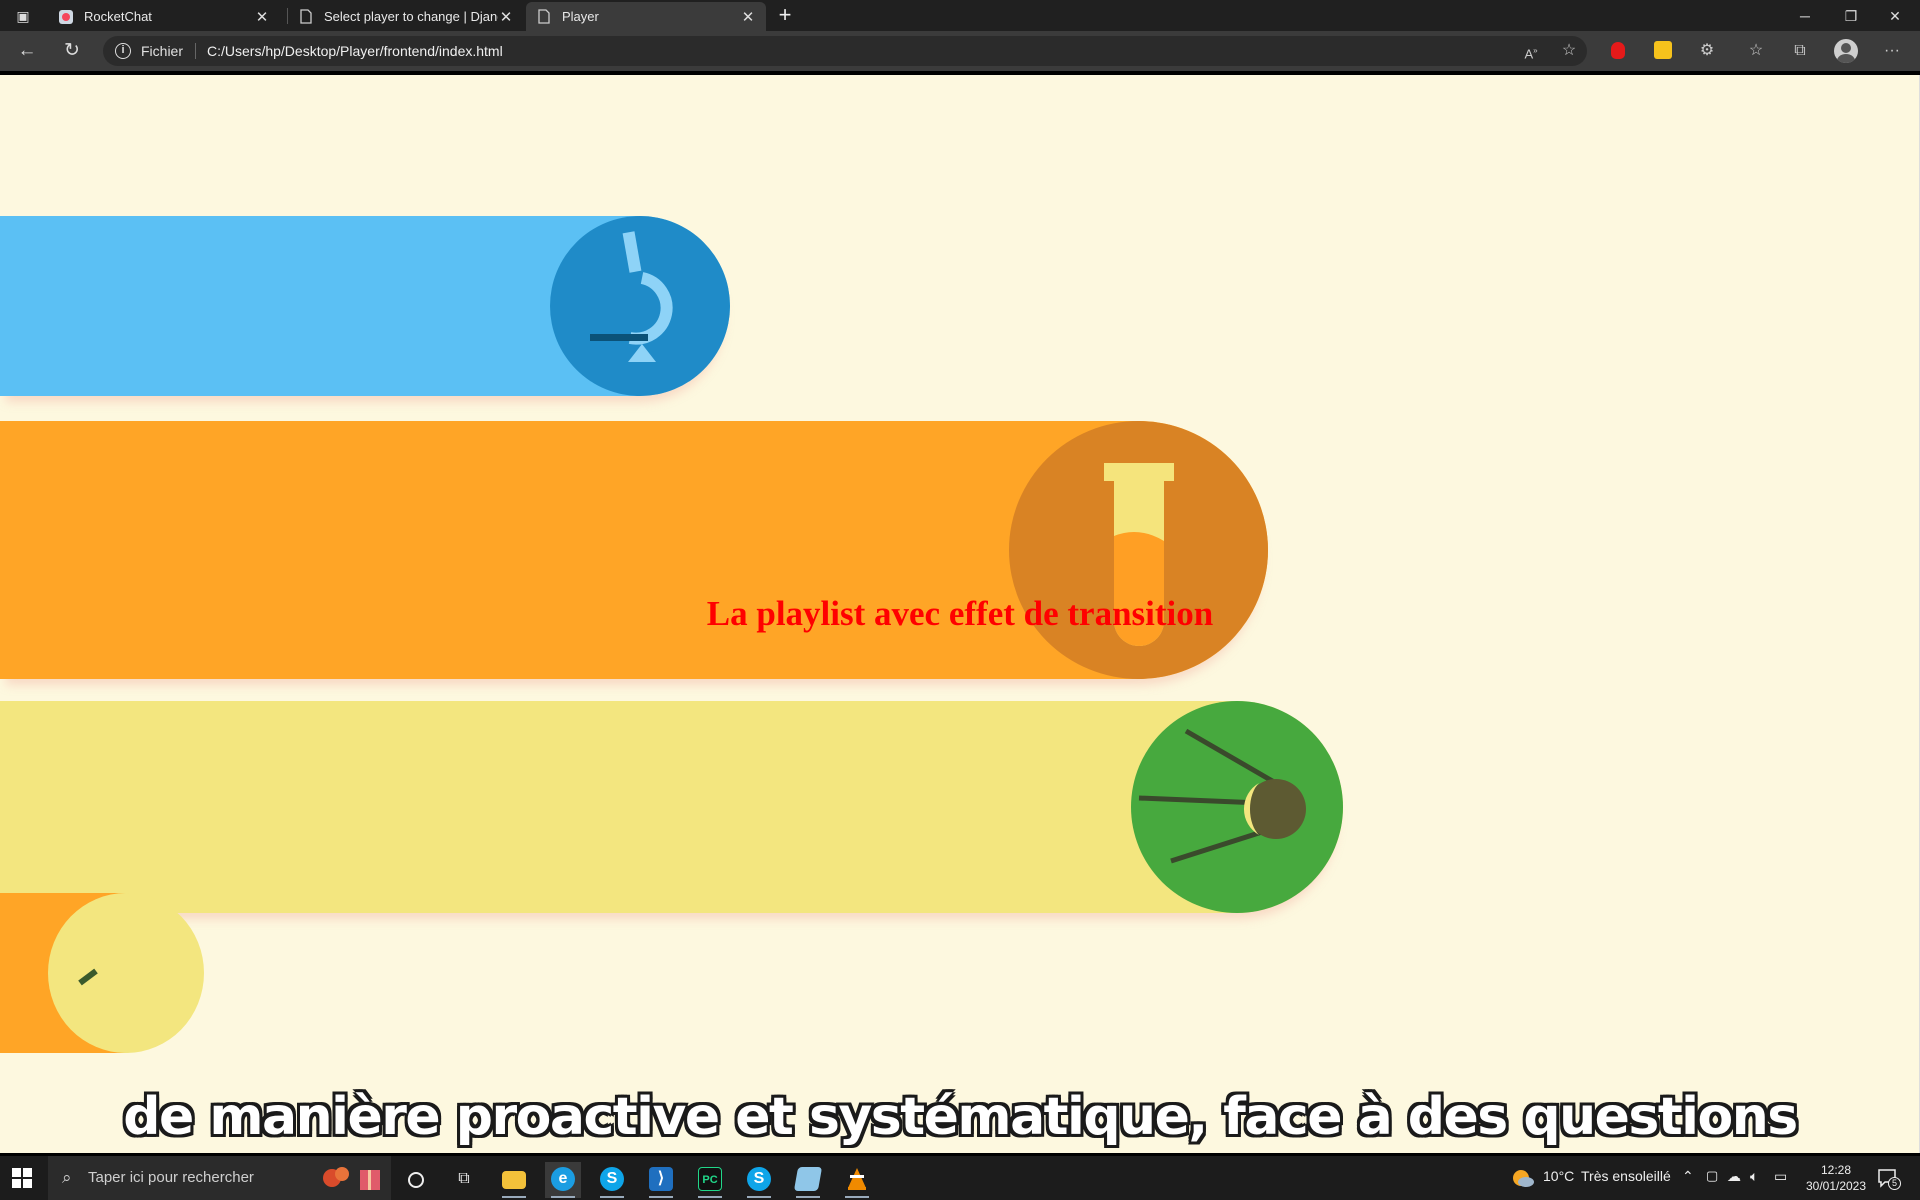  What do you see at coordinates (195, 51) in the screenshot?
I see `address-separator` at bounding box center [195, 51].